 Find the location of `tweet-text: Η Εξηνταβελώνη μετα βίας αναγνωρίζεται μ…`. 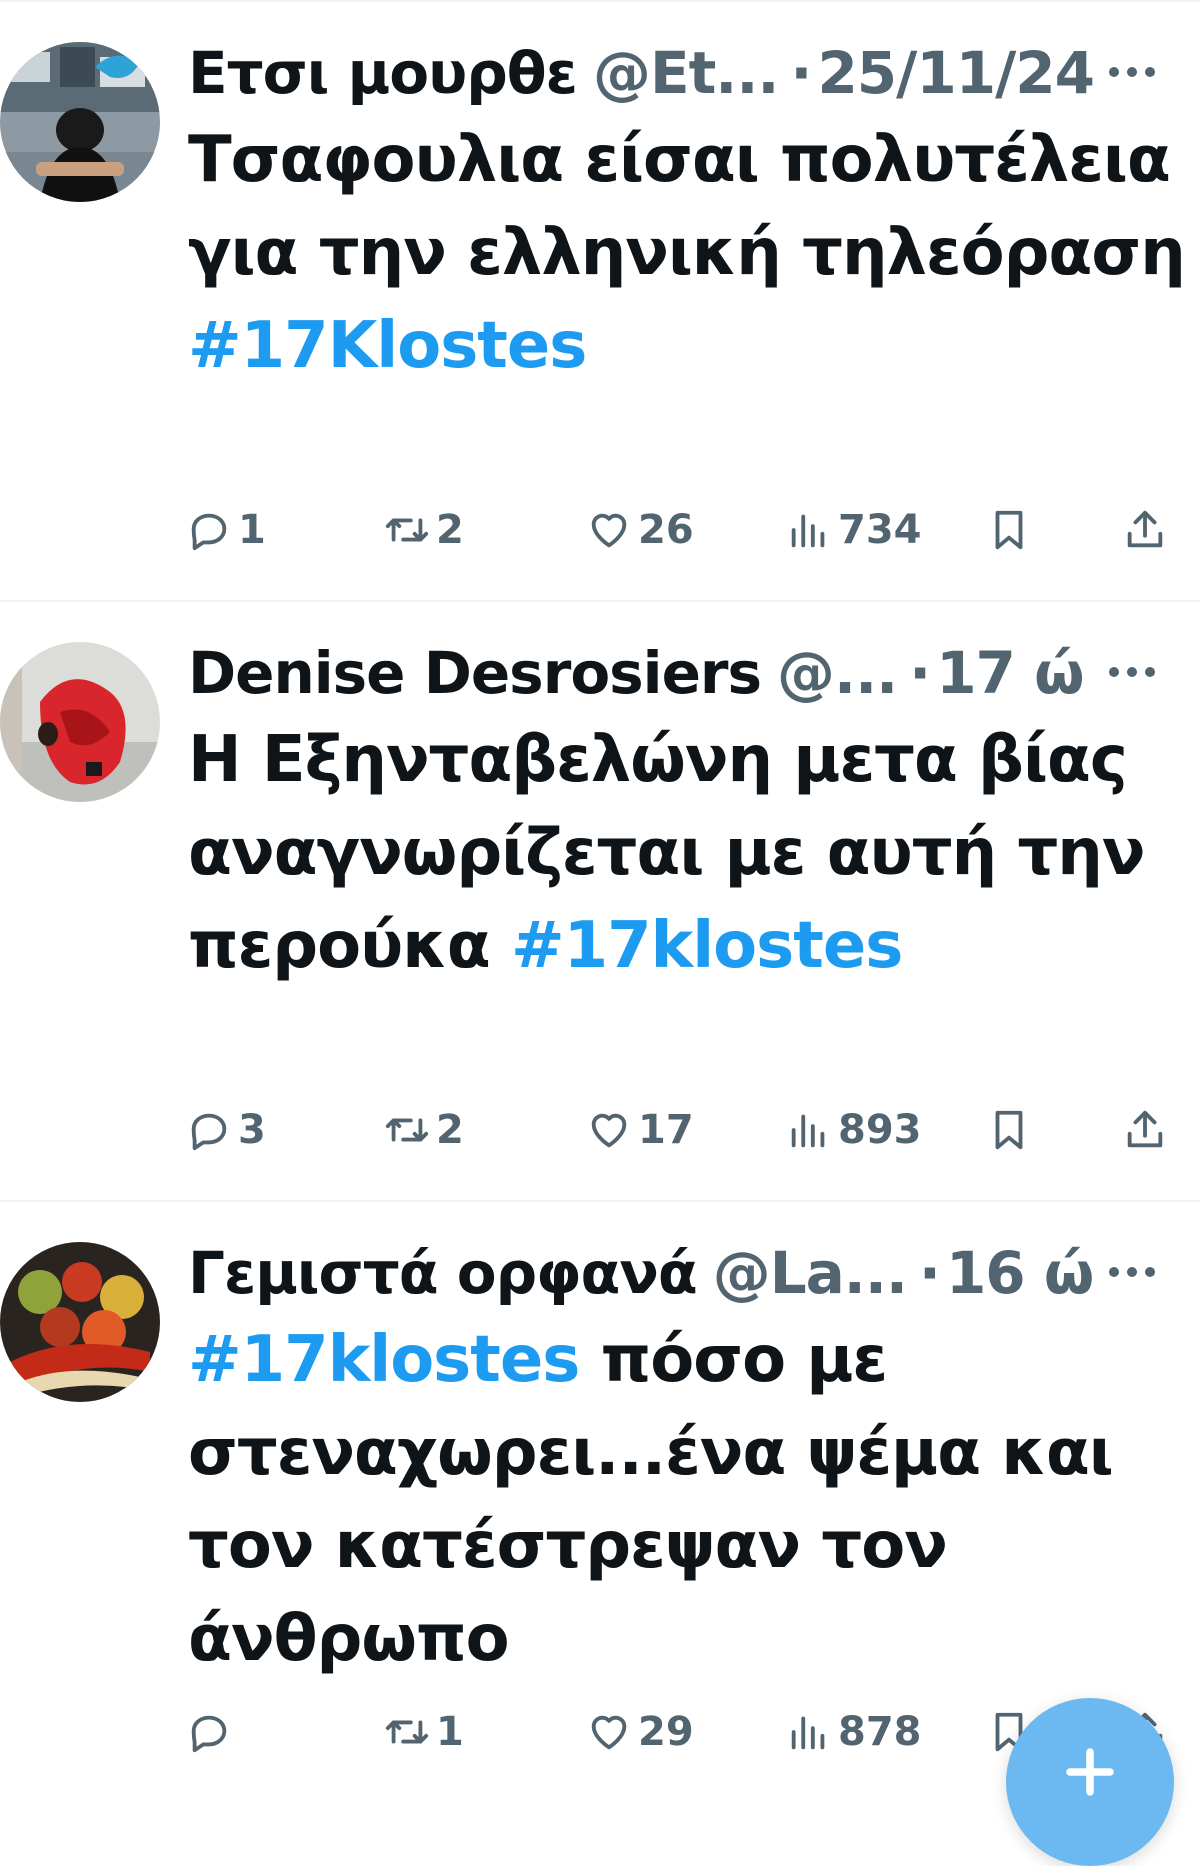

tweet-text: Η Εξηνταβελώνη μετα βίας αναγνωρίζεται μ… is located at coordinates (688, 853).